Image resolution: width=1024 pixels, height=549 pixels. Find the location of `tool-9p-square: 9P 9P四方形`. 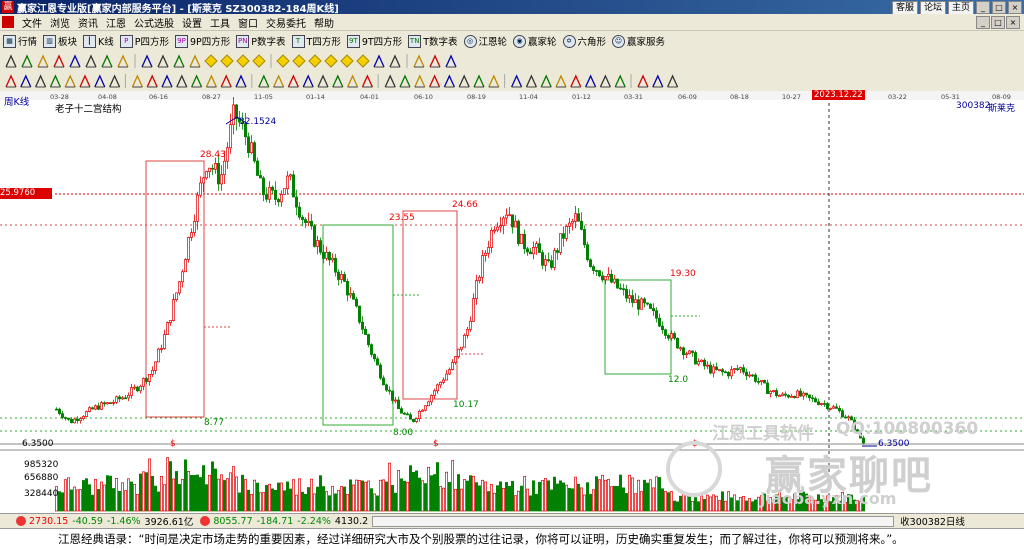

tool-9p-square: 9P 9P四方形 is located at coordinates (202, 41).